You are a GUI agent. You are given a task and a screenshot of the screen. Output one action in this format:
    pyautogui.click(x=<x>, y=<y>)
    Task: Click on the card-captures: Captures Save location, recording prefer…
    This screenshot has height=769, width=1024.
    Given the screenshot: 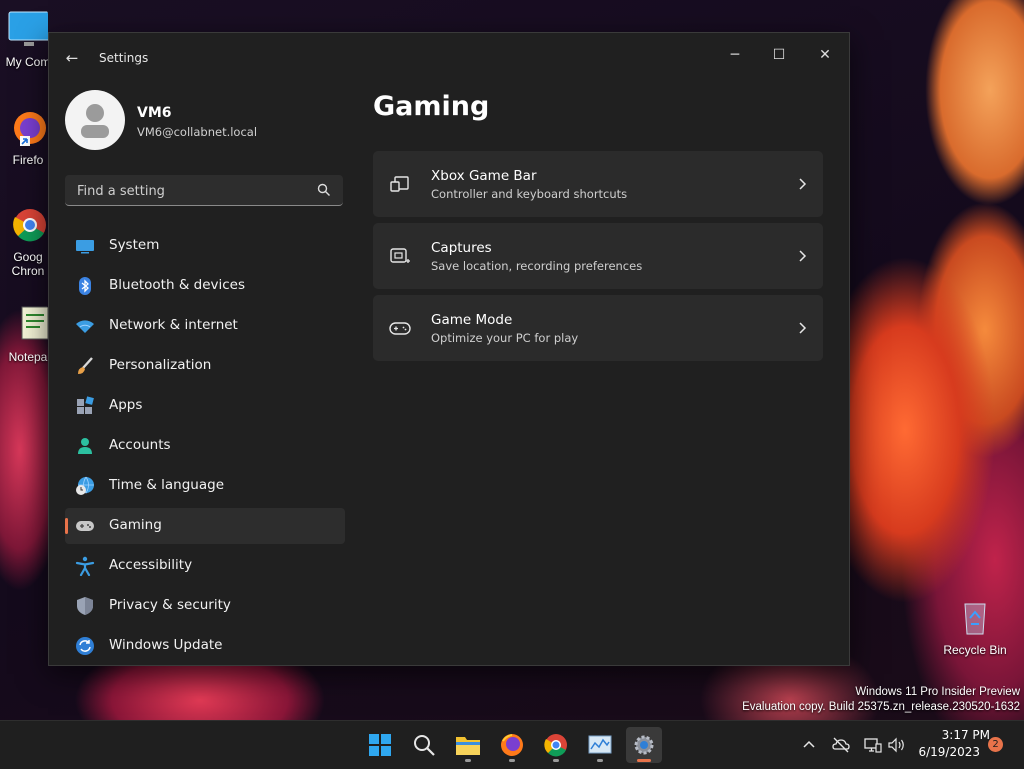 What is the action you would take?
    pyautogui.click(x=598, y=256)
    